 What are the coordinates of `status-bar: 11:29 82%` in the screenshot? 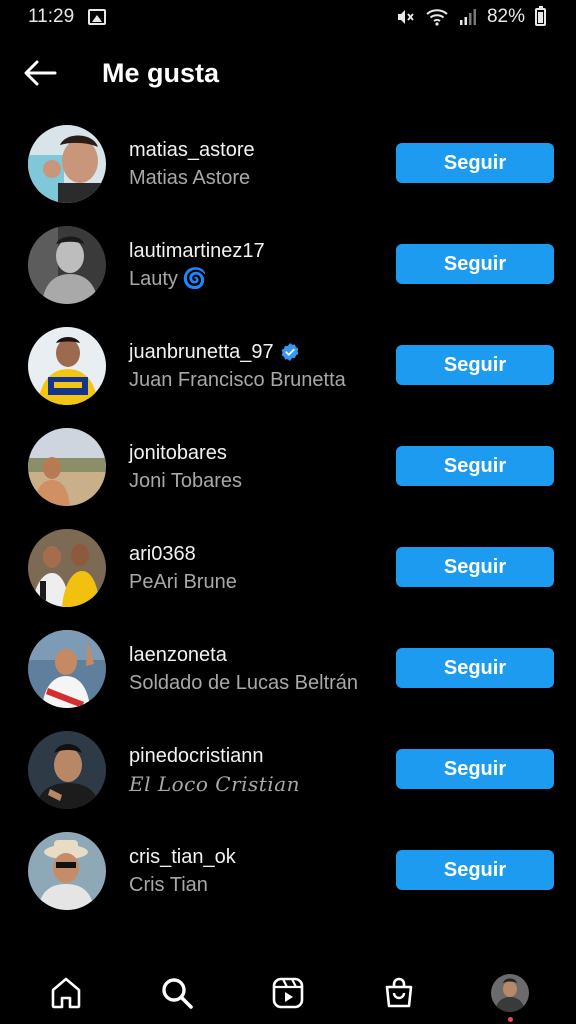 It's located at (288, 17).